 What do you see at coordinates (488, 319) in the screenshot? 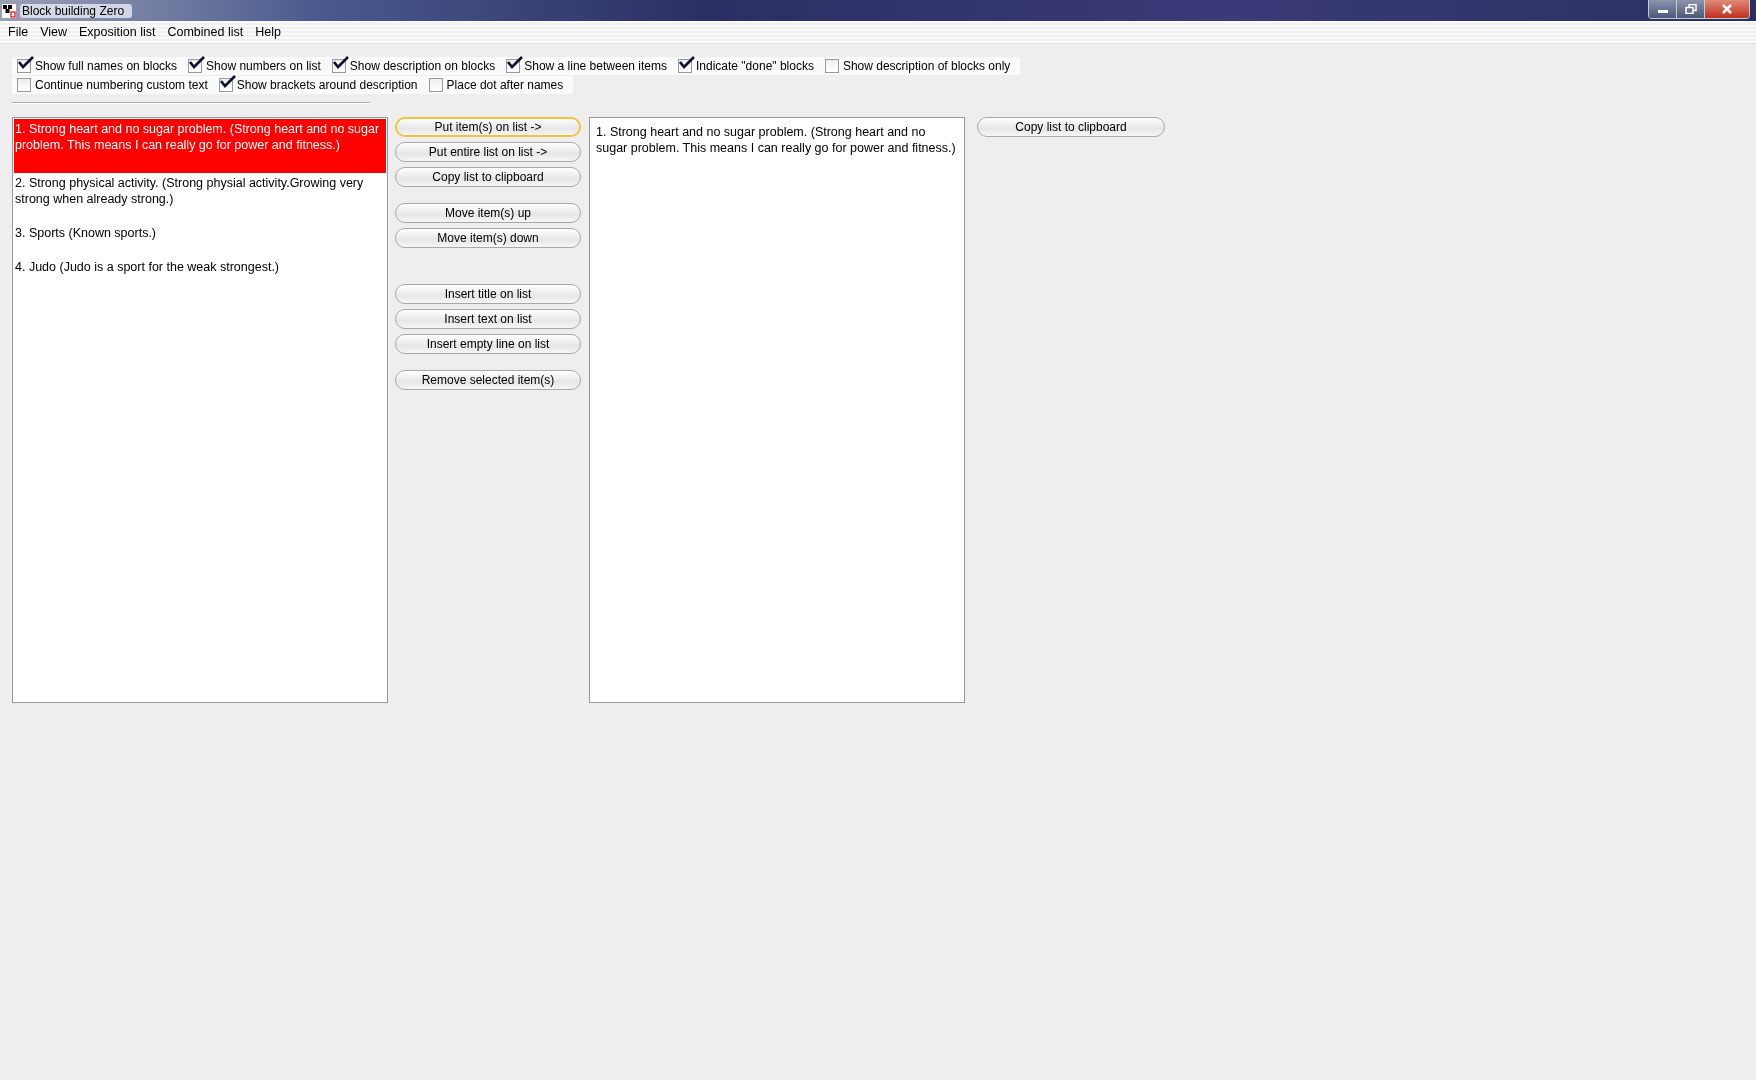
I see `action-button: Insert text on list` at bounding box center [488, 319].